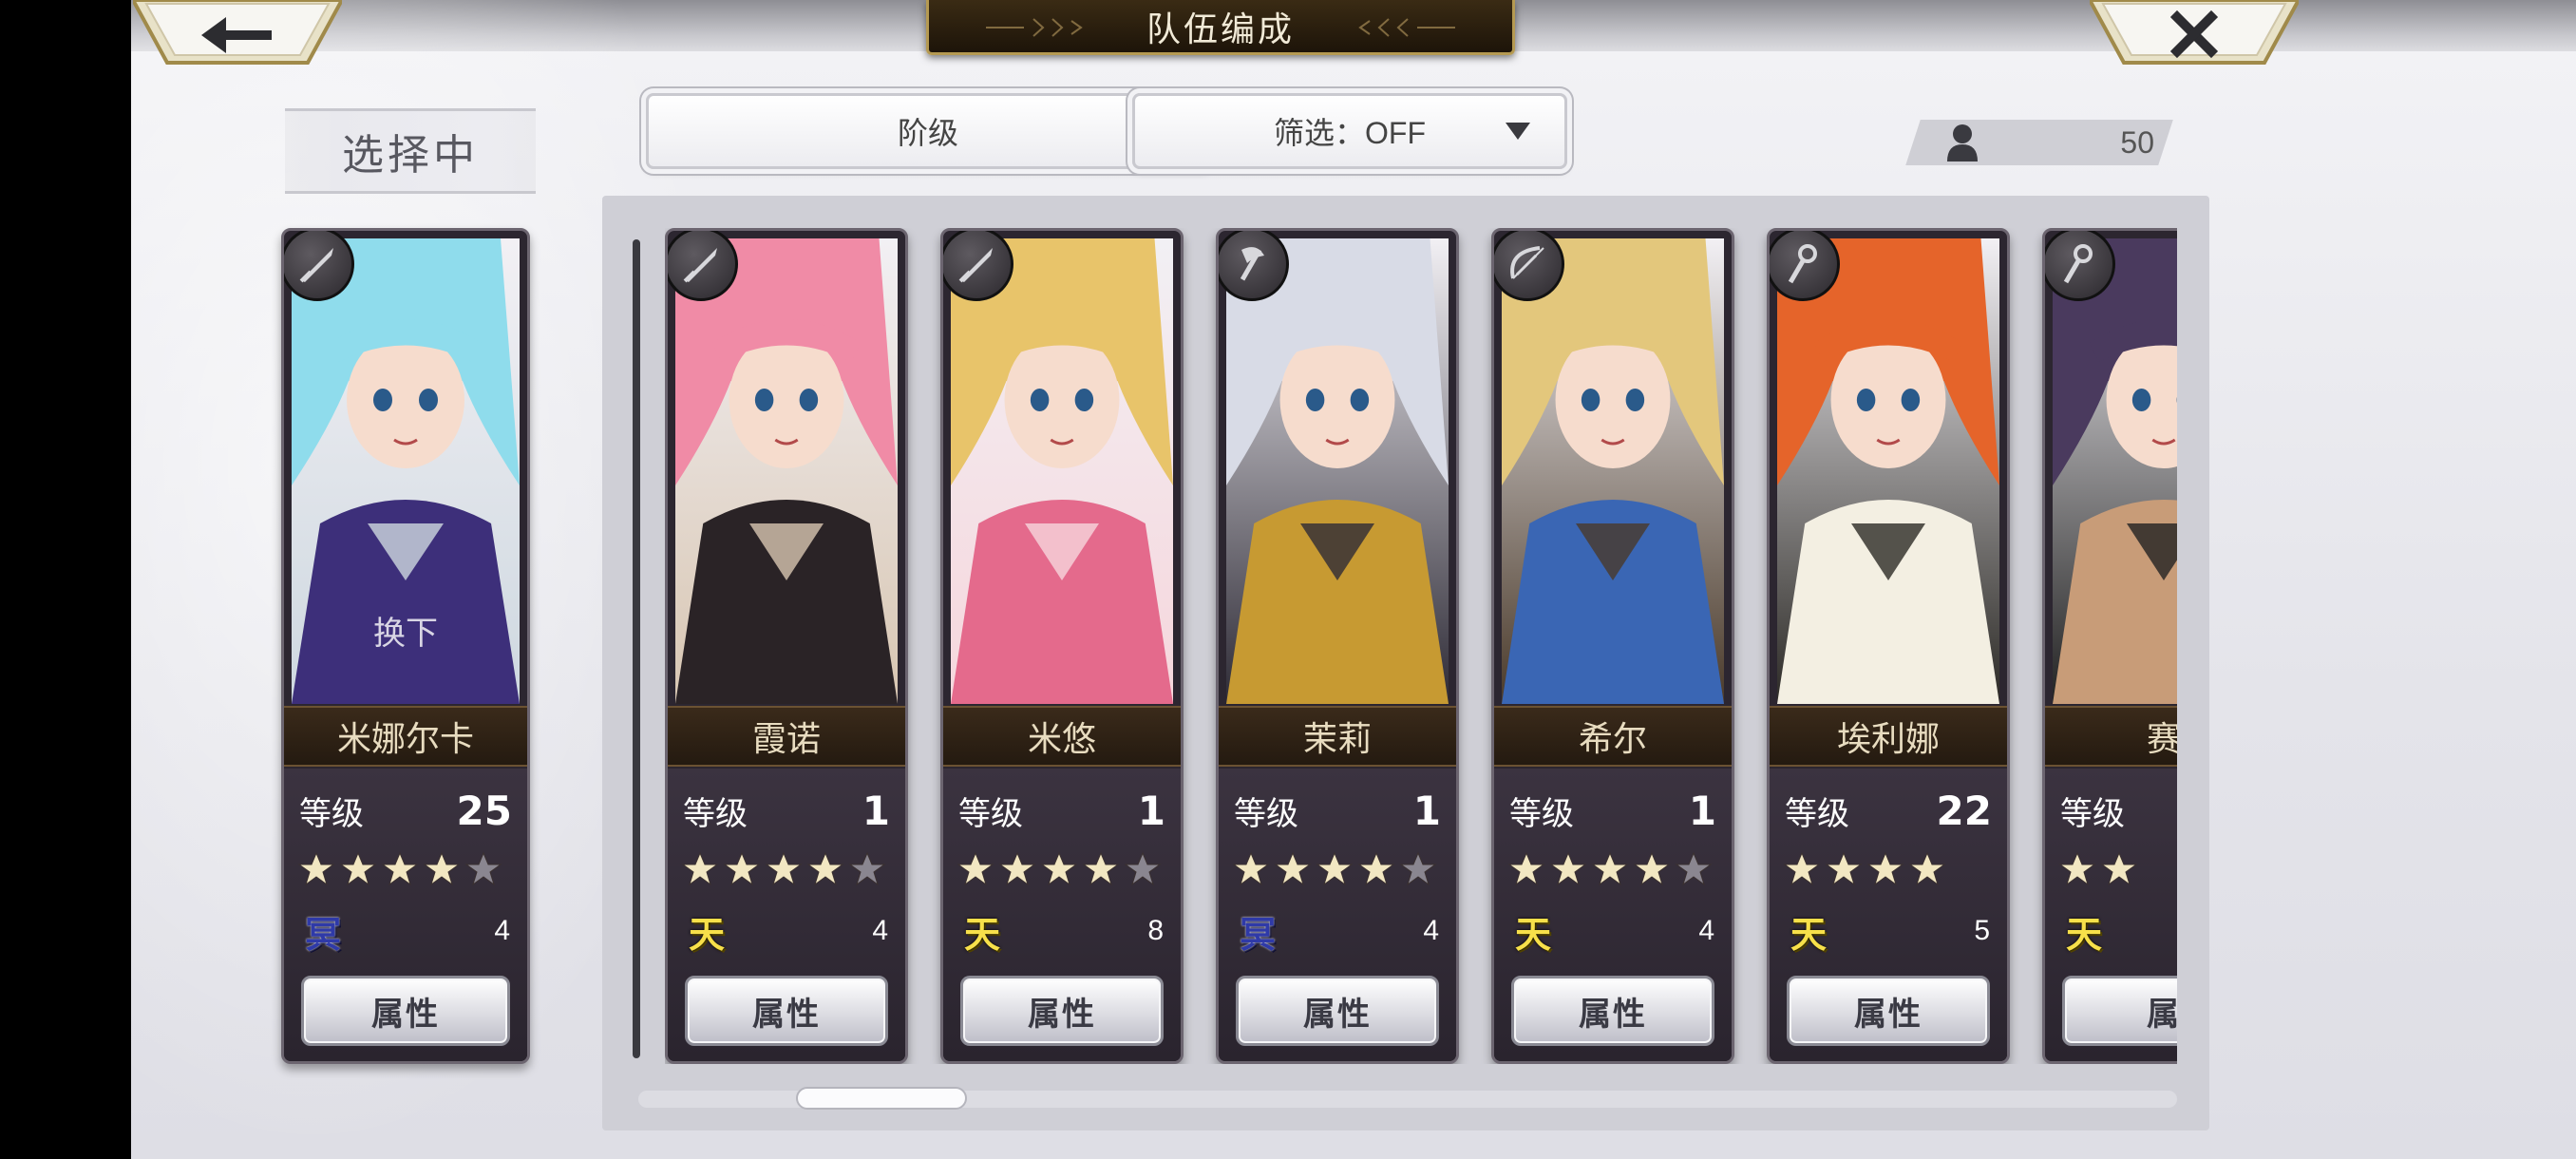  I want to click on character-stats: 等级 25 冥 4 属性, so click(405, 915).